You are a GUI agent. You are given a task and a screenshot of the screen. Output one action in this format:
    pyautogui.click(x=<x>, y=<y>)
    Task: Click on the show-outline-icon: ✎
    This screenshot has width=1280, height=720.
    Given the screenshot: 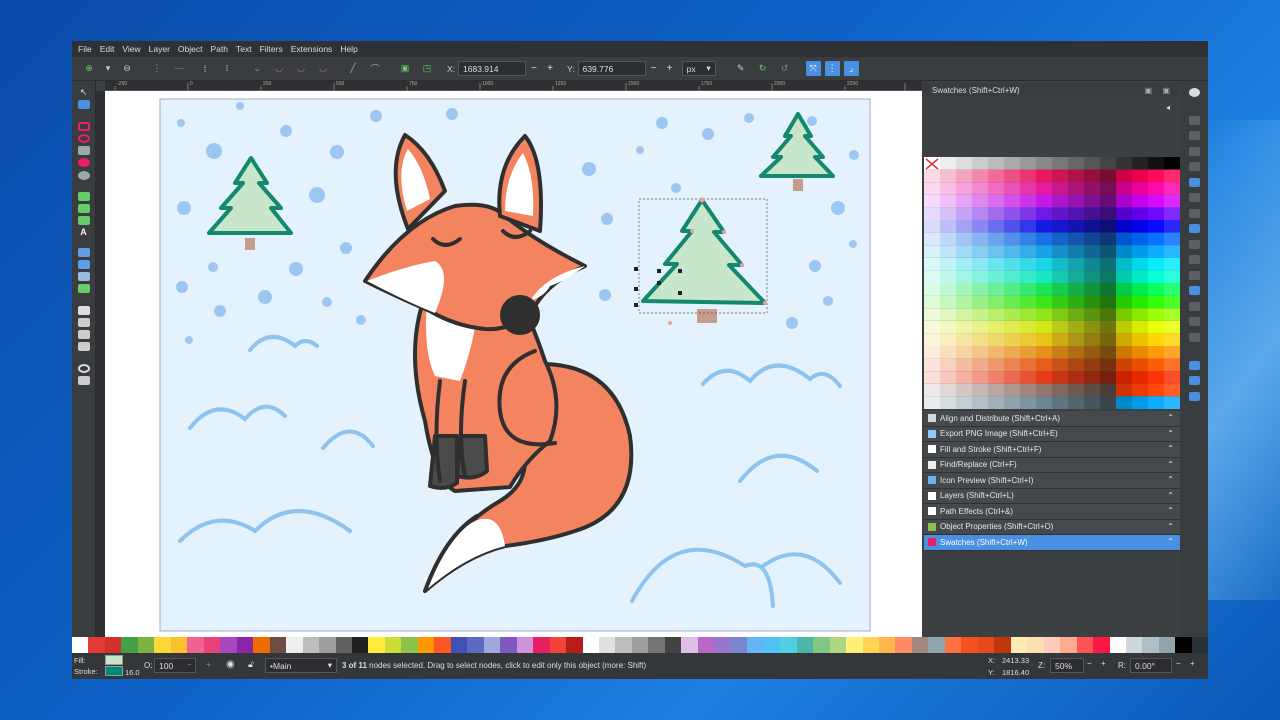 What is the action you would take?
    pyautogui.click(x=741, y=69)
    